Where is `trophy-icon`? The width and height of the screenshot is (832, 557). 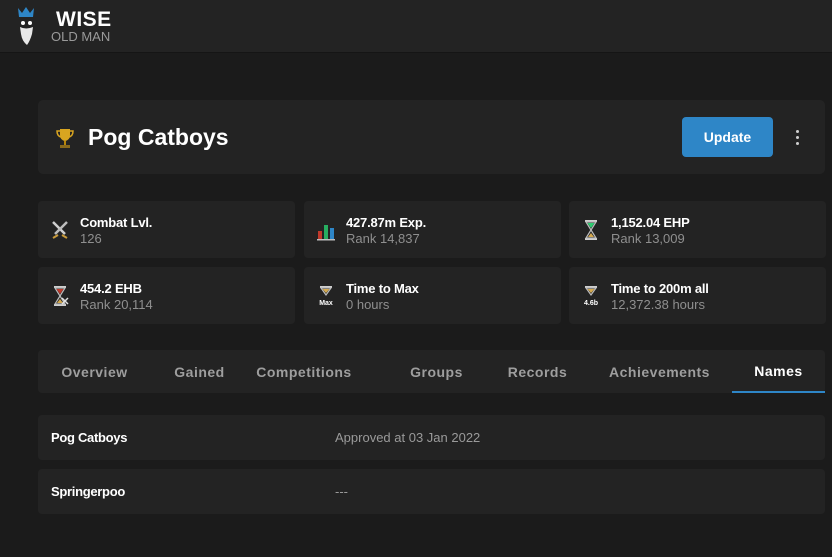
trophy-icon is located at coordinates (65, 138).